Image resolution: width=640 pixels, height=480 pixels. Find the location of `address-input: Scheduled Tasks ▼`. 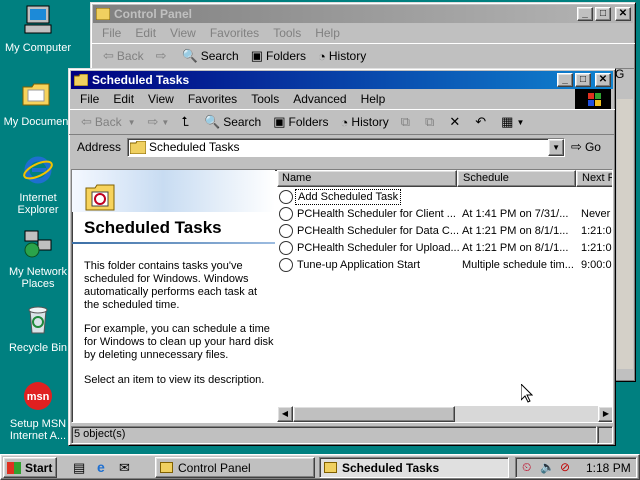

address-input: Scheduled Tasks ▼ is located at coordinates (346, 147).